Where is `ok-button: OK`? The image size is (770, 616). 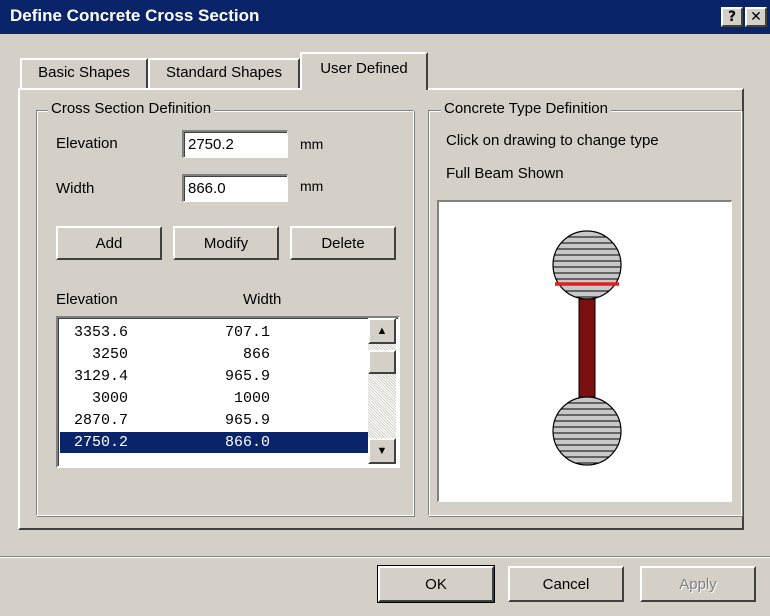 ok-button: OK is located at coordinates (436, 584).